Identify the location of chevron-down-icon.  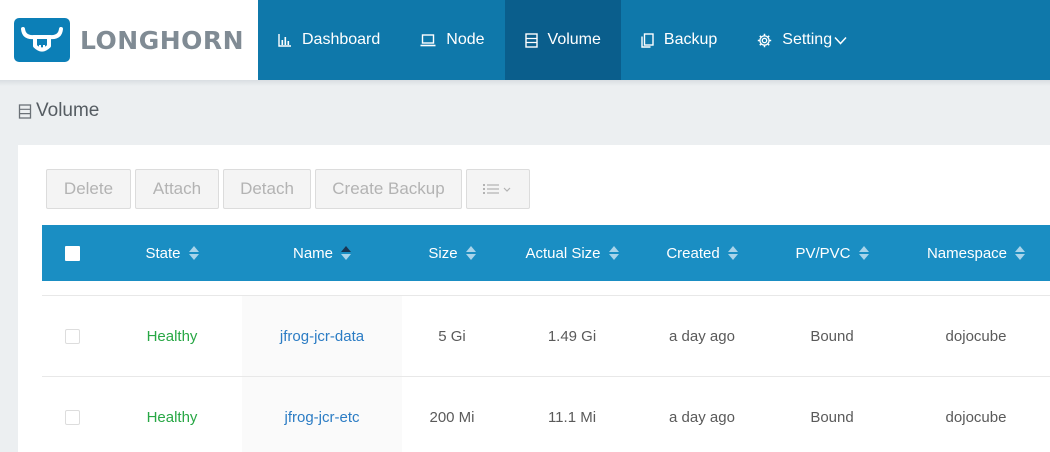
(840, 40).